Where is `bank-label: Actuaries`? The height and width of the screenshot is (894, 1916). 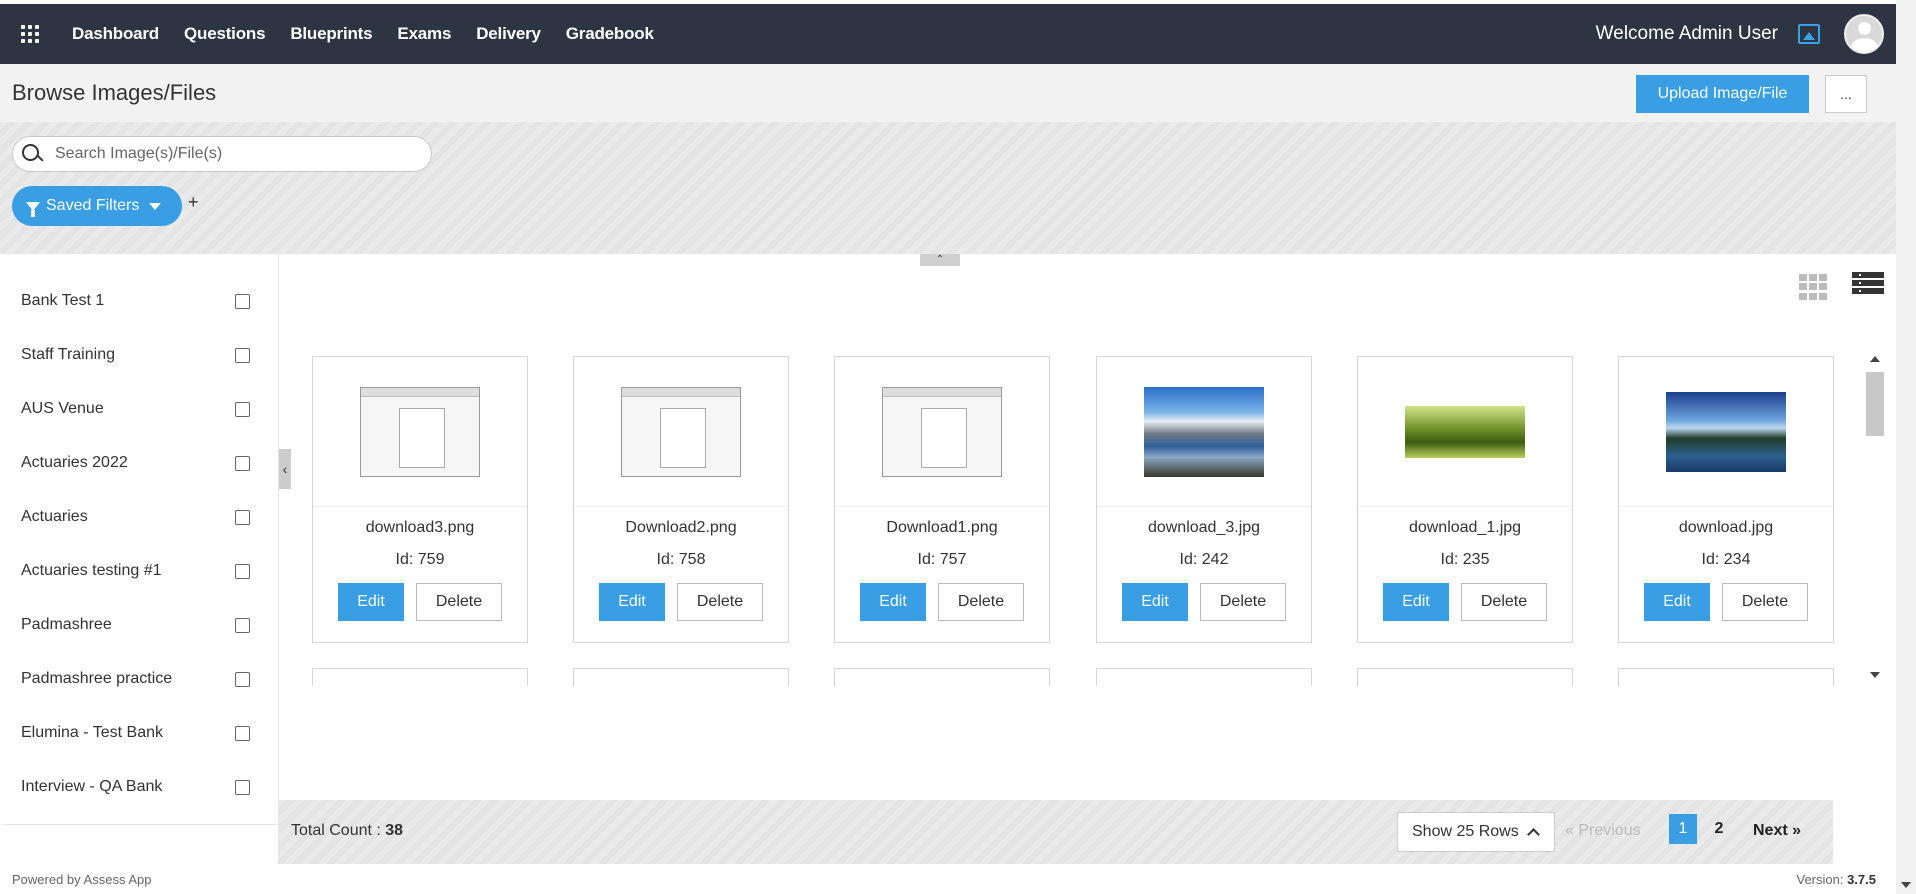
bank-label: Actuaries is located at coordinates (54, 516).